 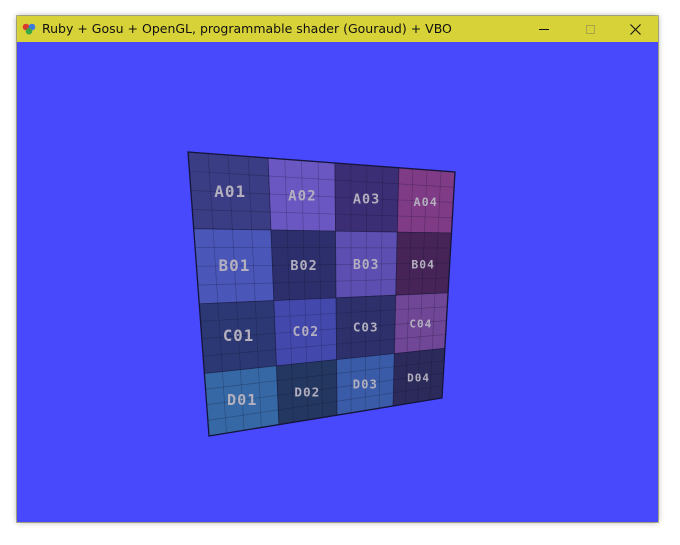 What do you see at coordinates (302, 197) in the screenshot?
I see `cell-label-a02: A02` at bounding box center [302, 197].